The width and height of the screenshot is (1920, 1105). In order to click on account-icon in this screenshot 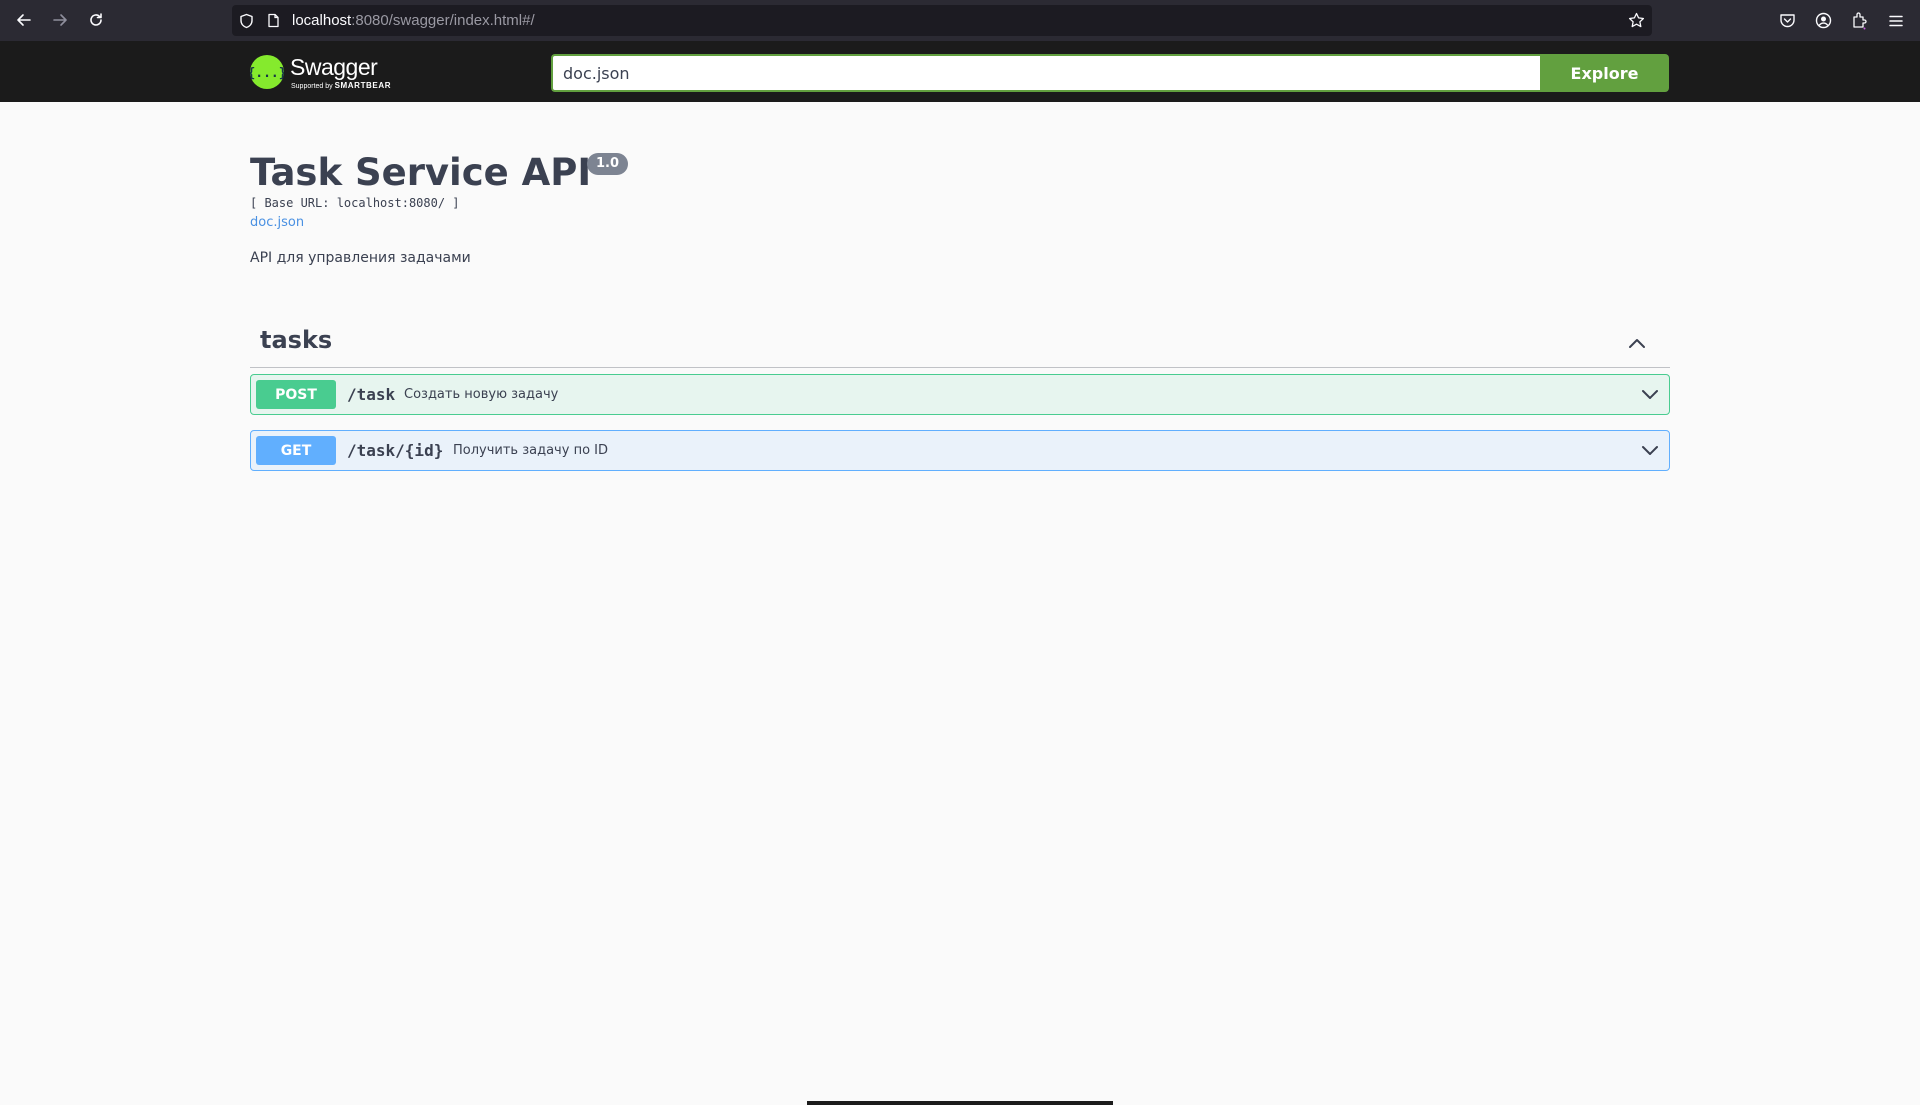, I will do `click(1823, 20)`.